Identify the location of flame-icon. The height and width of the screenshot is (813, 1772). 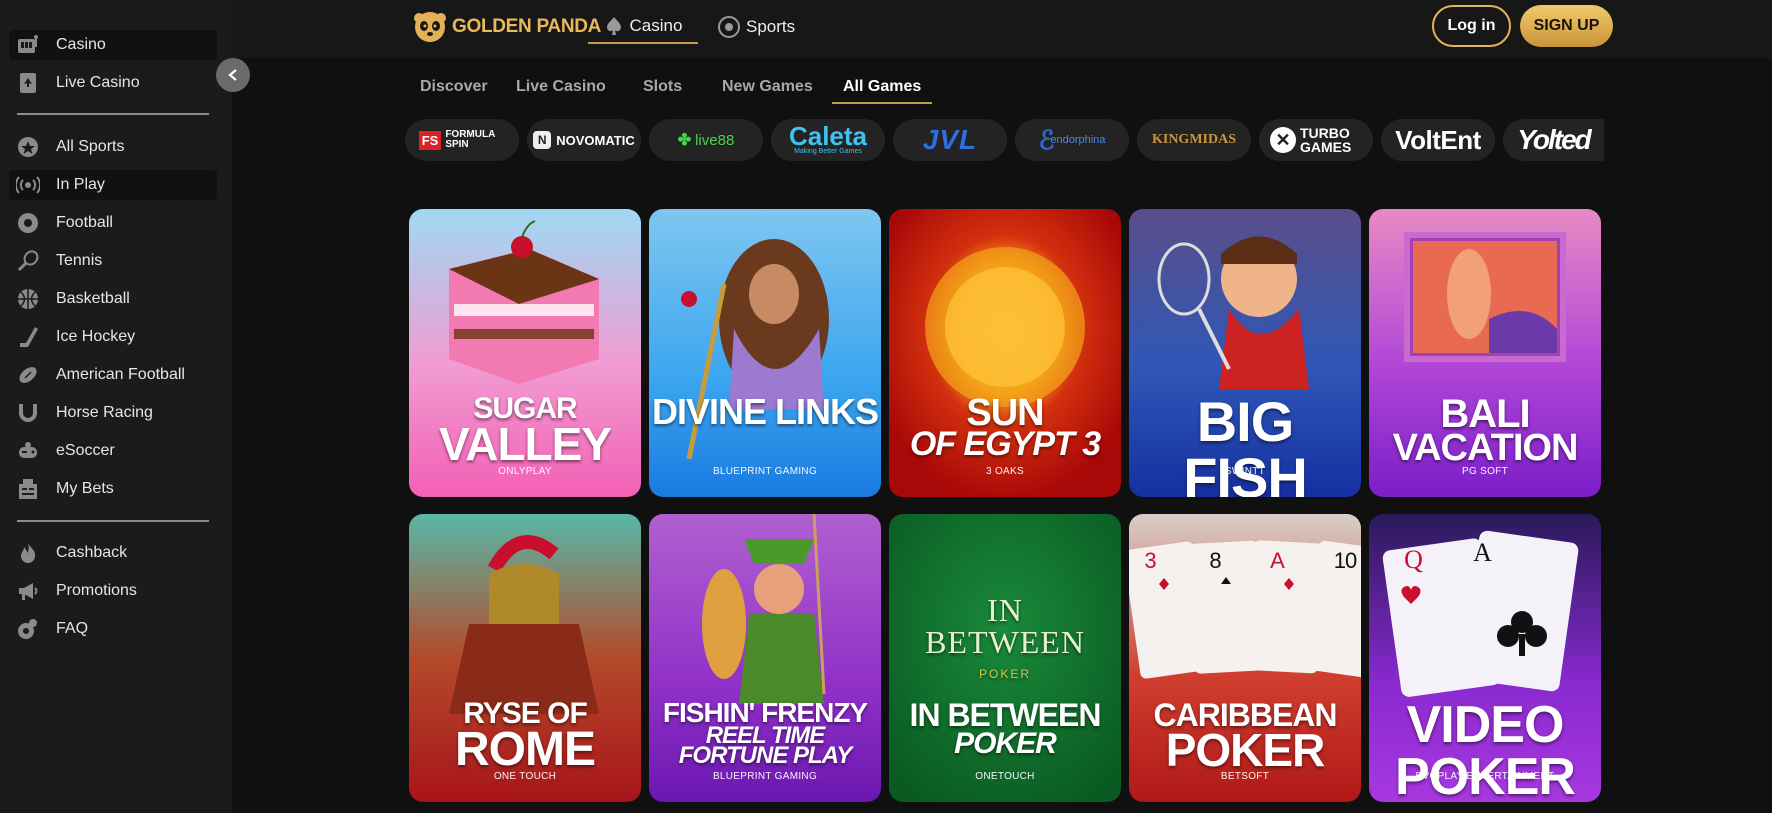
(28, 553).